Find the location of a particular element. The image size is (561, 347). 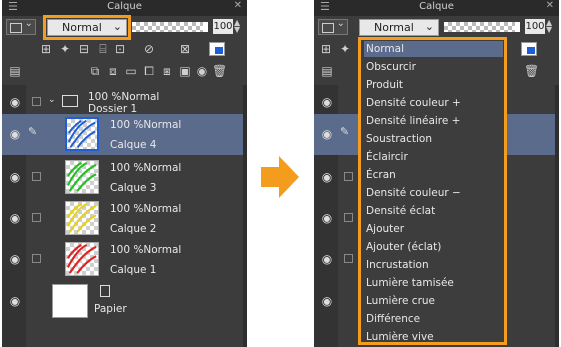

draft-icon: ⌸ is located at coordinates (103, 49).